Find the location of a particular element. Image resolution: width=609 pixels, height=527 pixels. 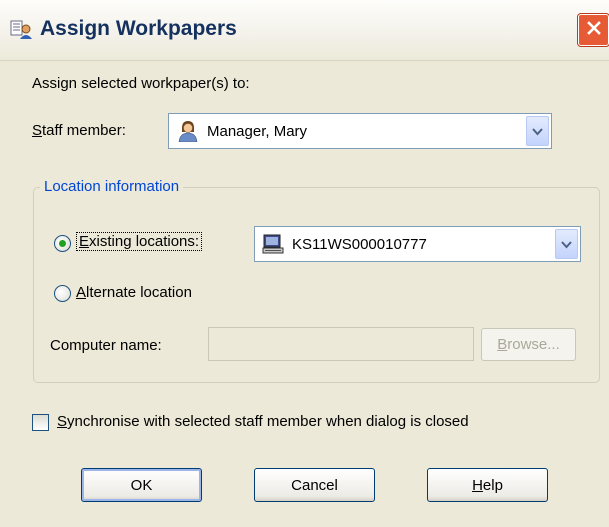

computer-name-input is located at coordinates (341, 344).